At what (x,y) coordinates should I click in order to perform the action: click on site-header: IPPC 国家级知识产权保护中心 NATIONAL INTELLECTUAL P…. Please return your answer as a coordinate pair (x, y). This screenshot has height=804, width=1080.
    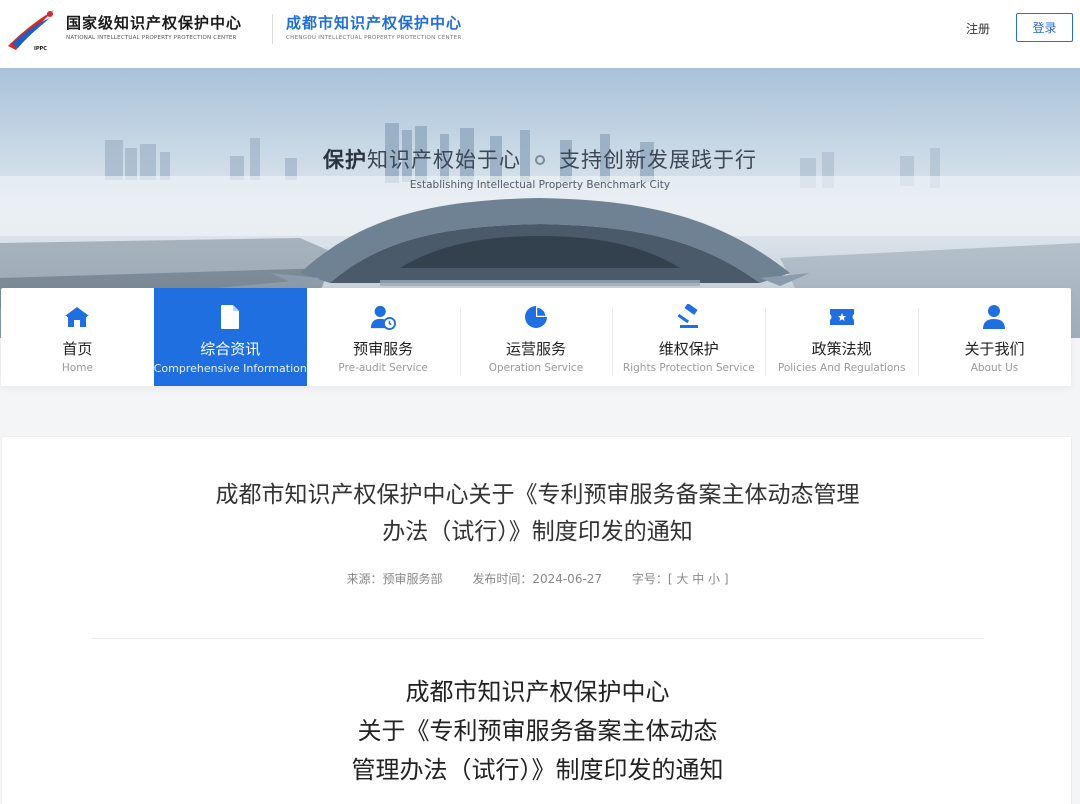
    Looking at the image, I should click on (540, 34).